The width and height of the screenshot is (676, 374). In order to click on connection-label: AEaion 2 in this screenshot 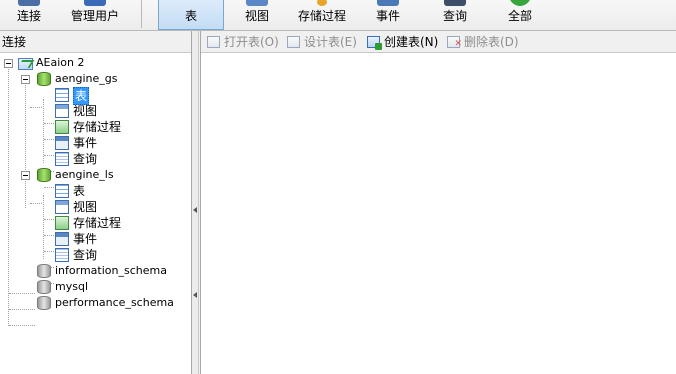, I will do `click(60, 62)`.